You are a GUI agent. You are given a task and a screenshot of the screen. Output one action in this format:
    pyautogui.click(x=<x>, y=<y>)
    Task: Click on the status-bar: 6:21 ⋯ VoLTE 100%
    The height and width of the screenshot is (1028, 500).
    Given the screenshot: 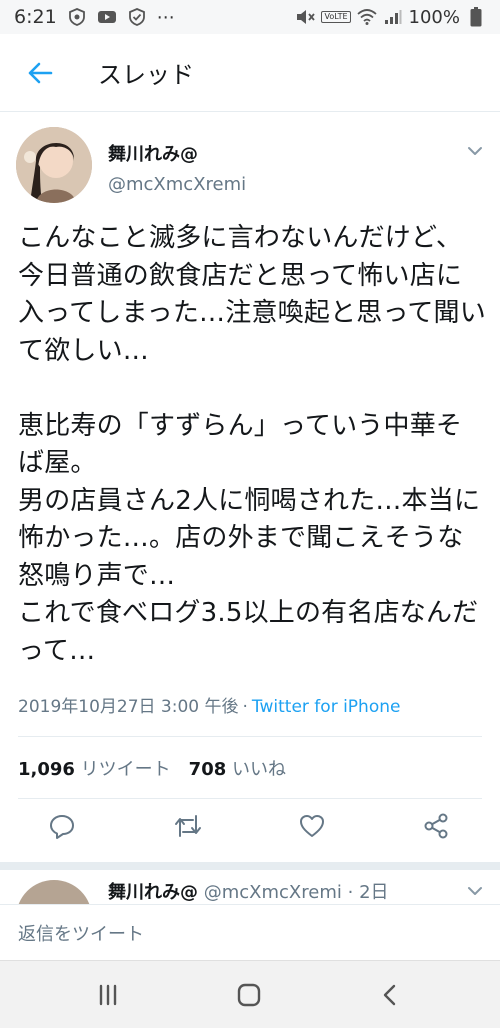 What is the action you would take?
    pyautogui.click(x=250, y=17)
    